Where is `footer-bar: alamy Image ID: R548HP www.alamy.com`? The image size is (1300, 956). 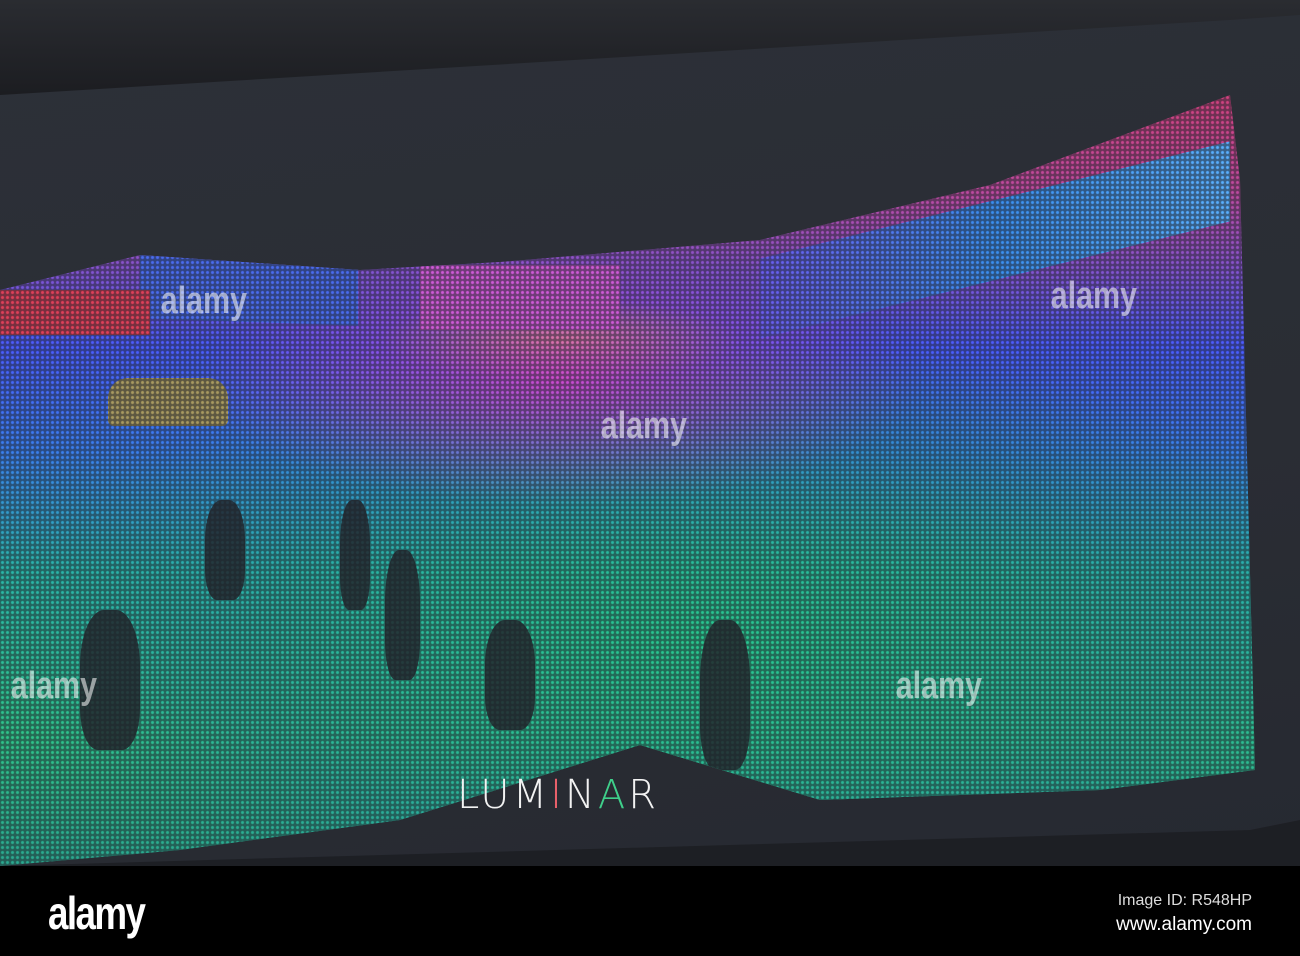
footer-bar: alamy Image ID: R548HP www.alamy.com is located at coordinates (650, 911).